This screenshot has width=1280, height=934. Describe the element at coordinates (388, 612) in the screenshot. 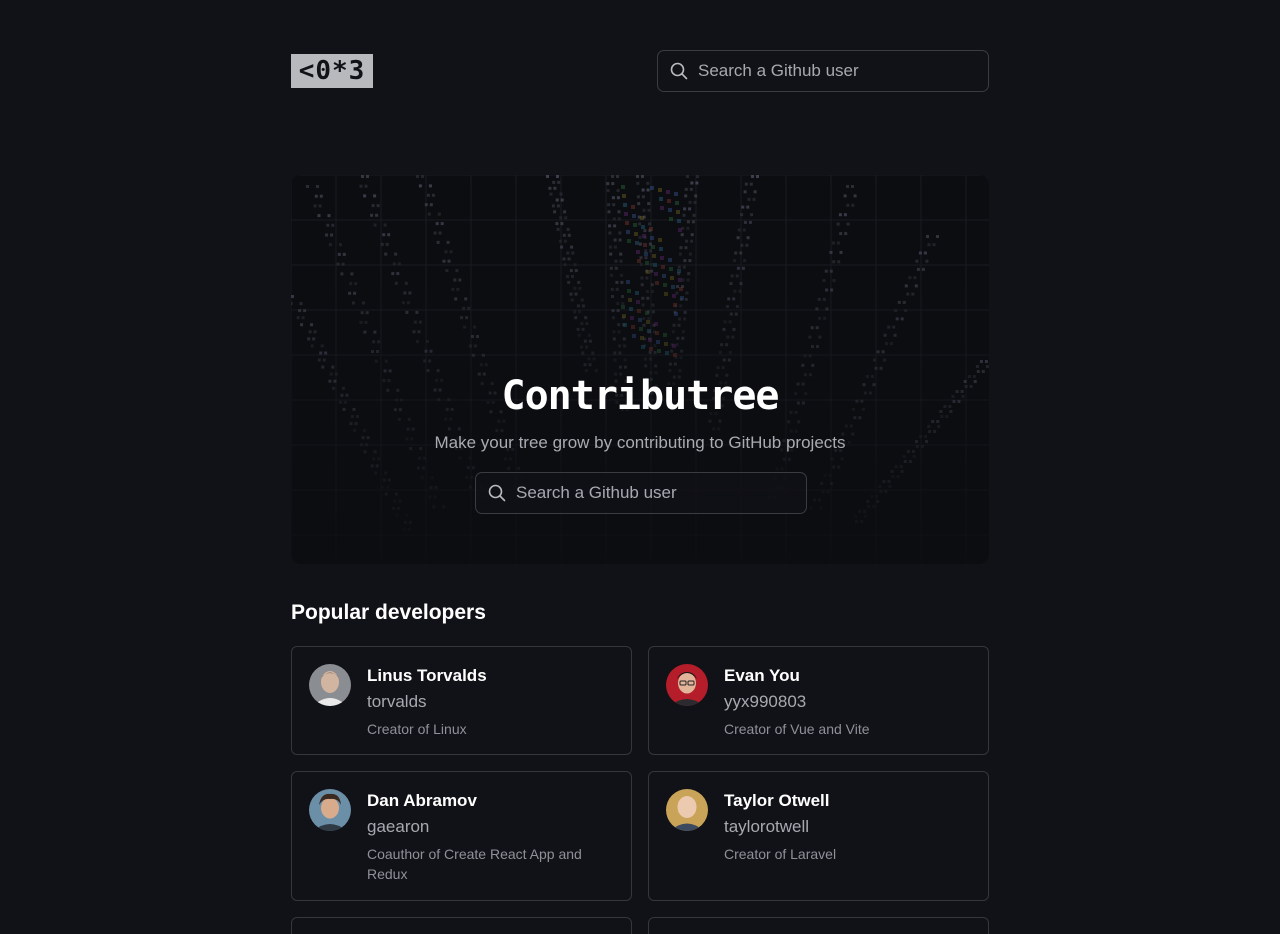

I see `section-title: Popular developers` at that location.